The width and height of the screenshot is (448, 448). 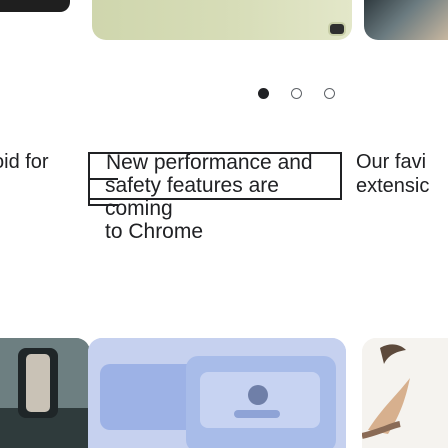 I want to click on headline-link-left: oid for, so click(x=39, y=162).